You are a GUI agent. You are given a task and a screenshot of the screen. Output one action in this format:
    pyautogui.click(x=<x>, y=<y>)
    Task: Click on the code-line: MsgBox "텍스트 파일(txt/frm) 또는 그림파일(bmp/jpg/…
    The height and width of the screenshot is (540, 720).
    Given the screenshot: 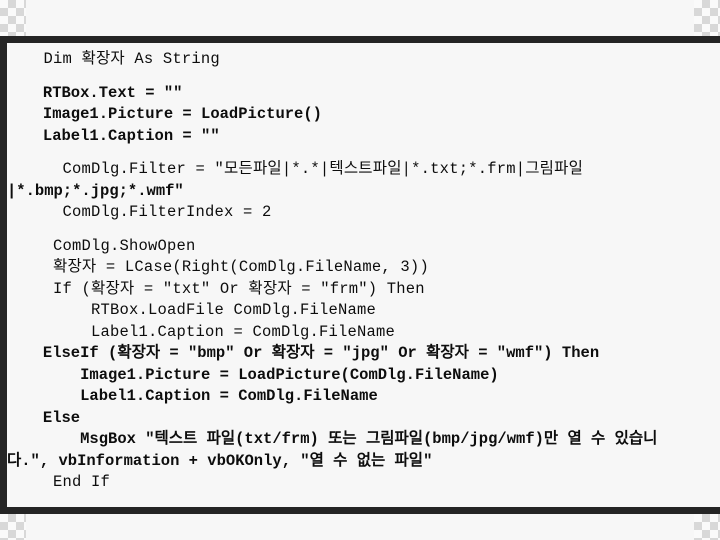 What is the action you would take?
    pyautogui.click(x=336, y=439)
    